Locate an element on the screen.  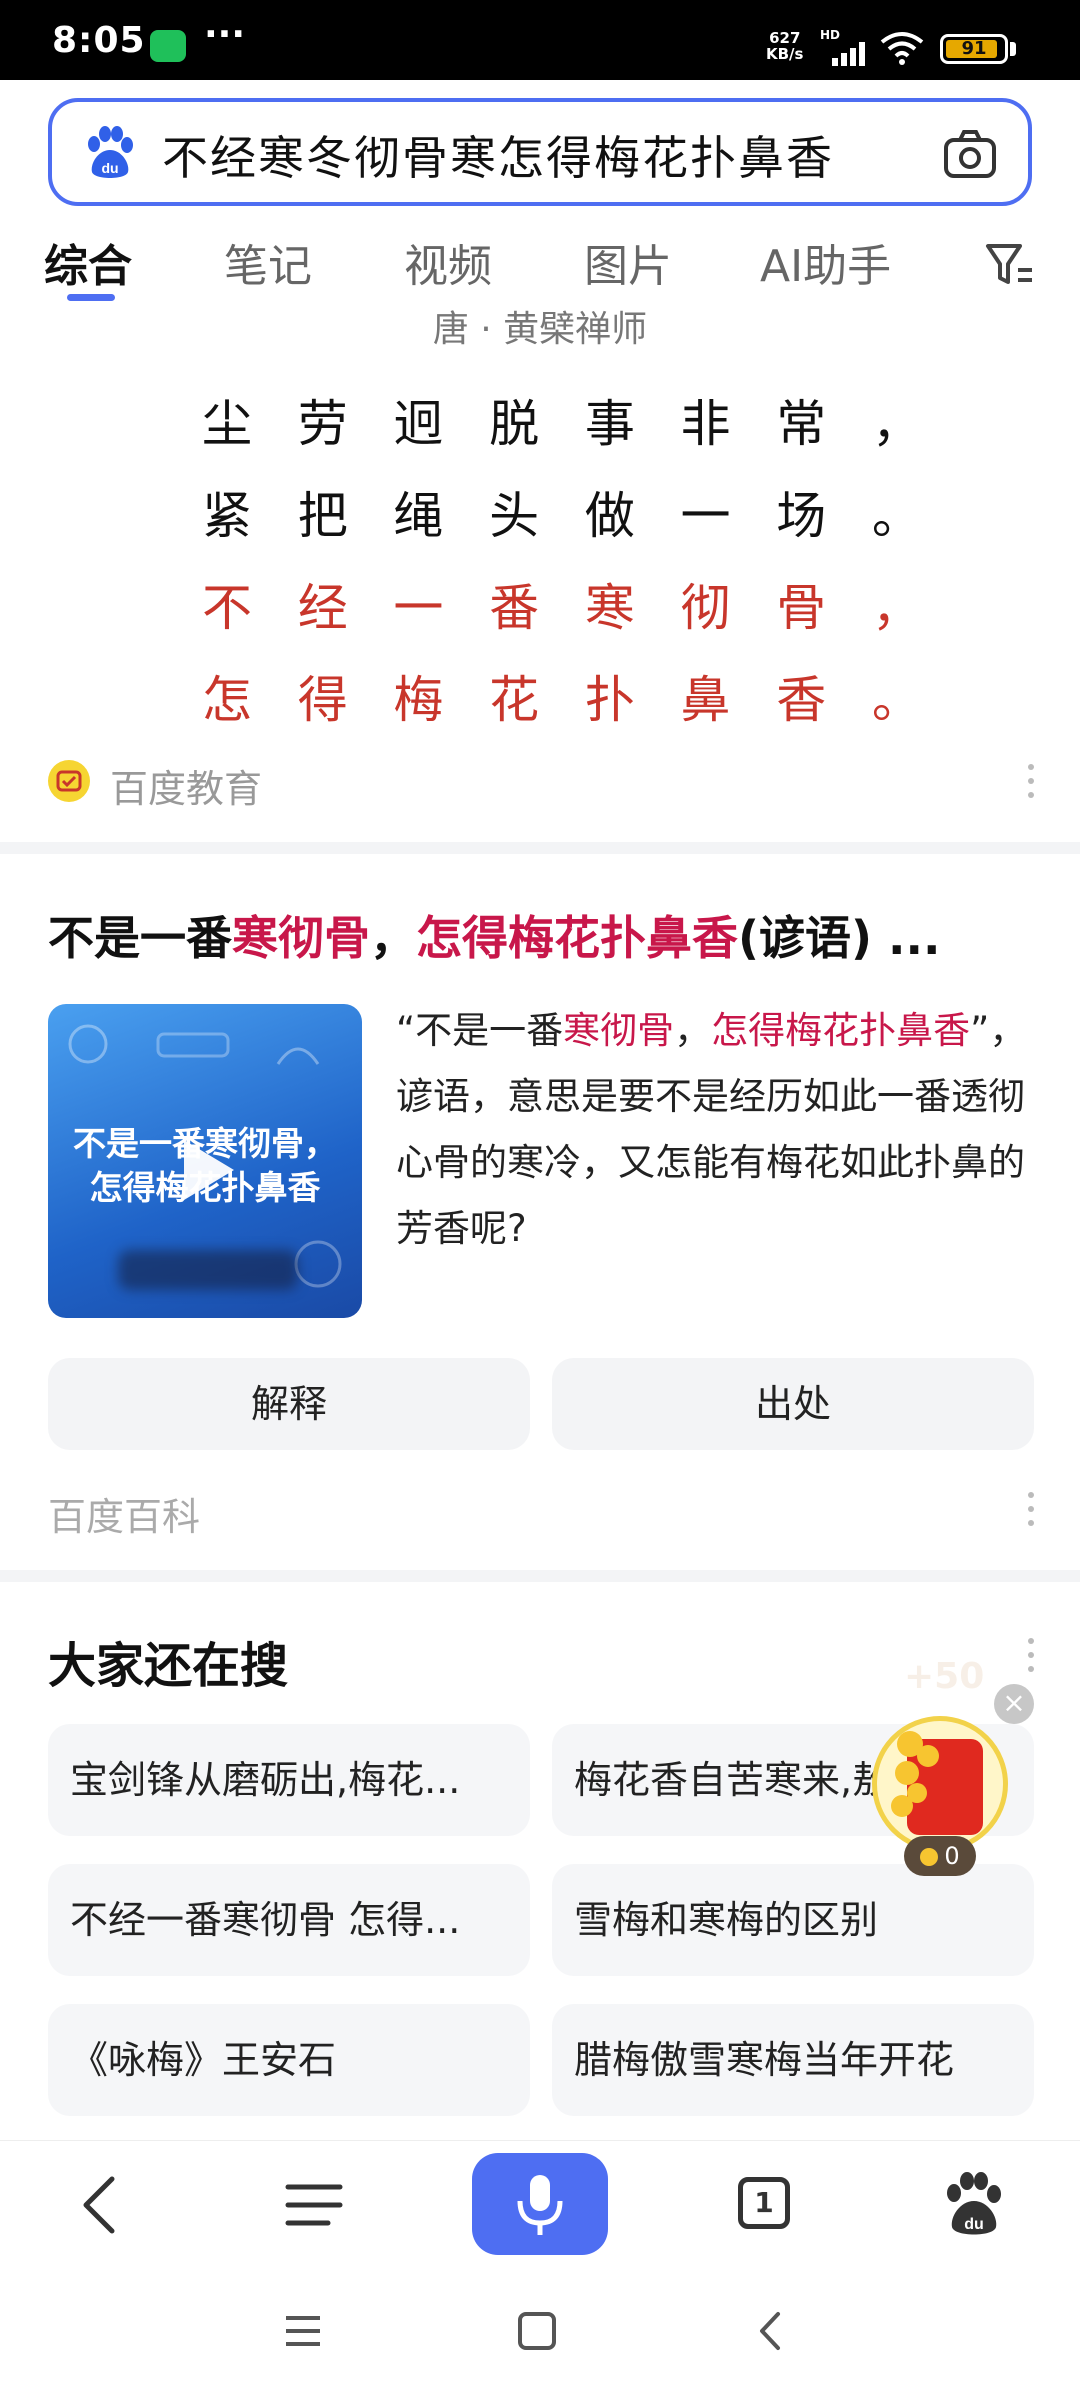
poem-line: 不经一番寒彻骨 ， is located at coordinates (562, 603).